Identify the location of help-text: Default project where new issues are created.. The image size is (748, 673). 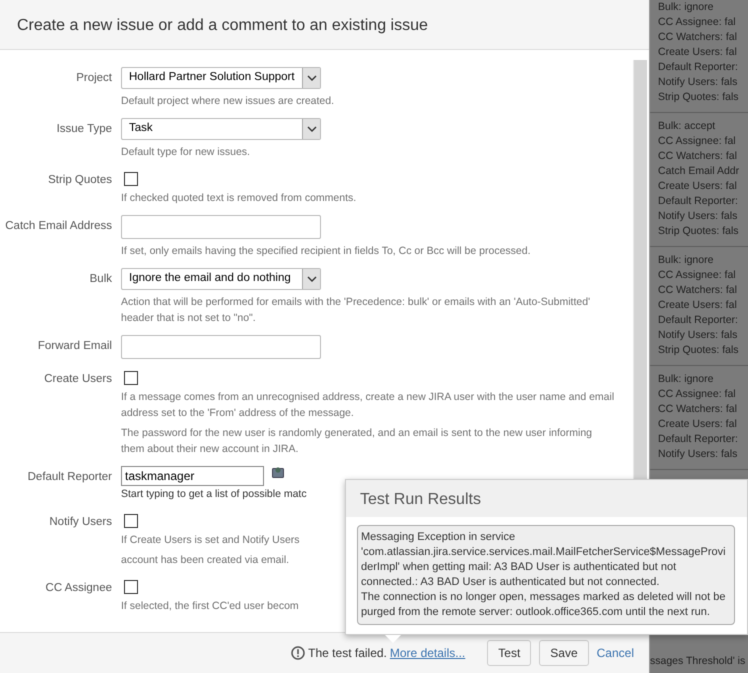
(227, 101).